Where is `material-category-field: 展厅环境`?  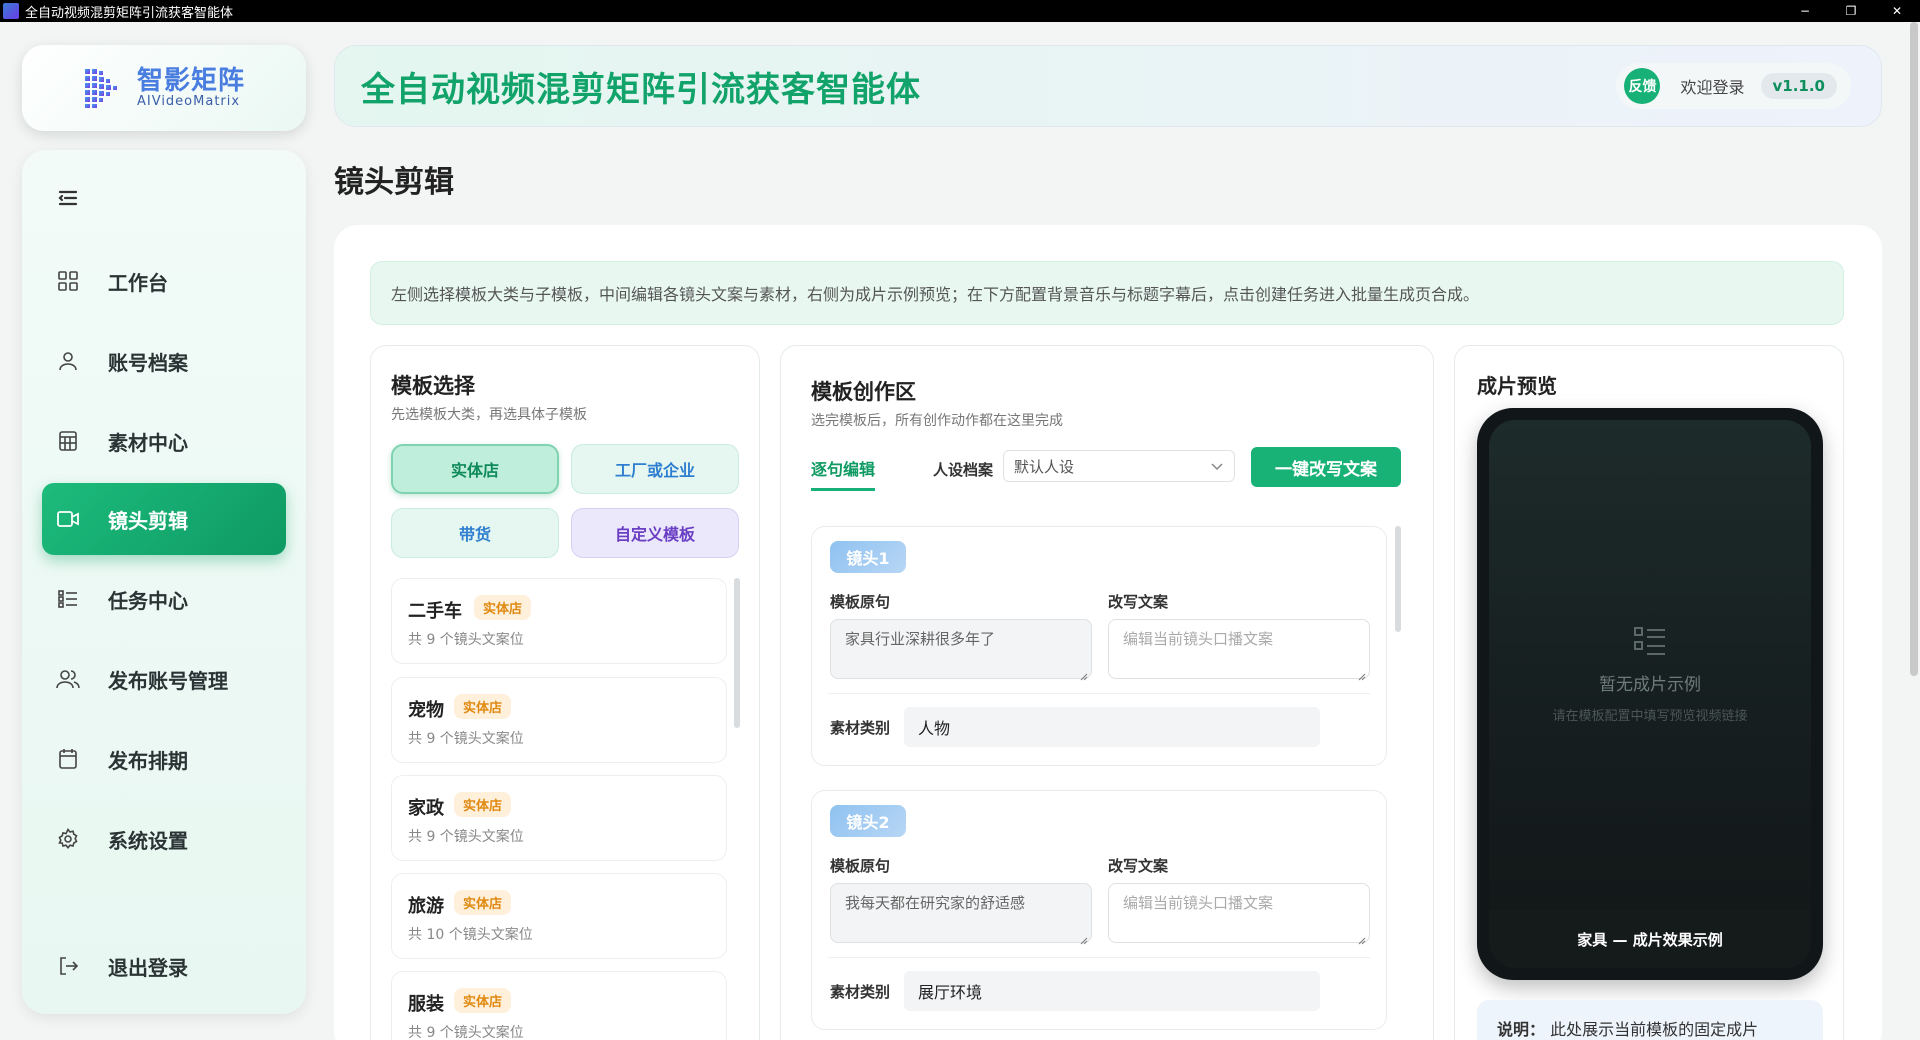 material-category-field: 展厅环境 is located at coordinates (1112, 991).